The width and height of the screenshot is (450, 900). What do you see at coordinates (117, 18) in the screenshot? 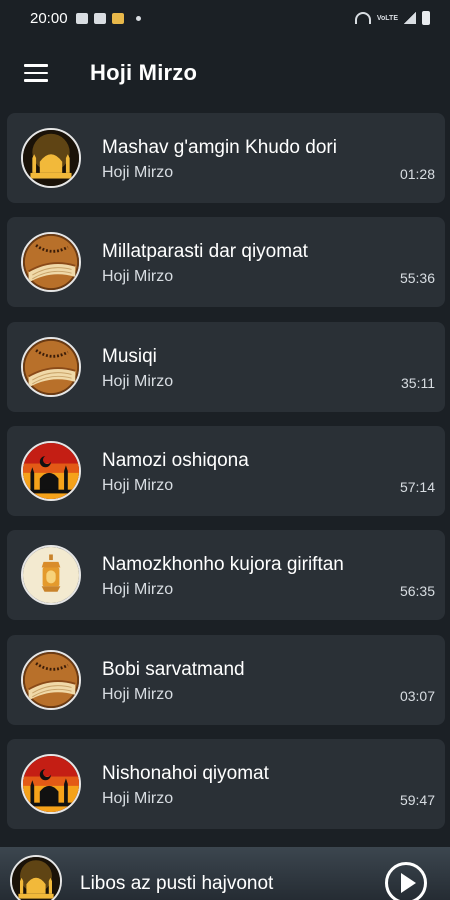
I see `notification-app-icon` at bounding box center [117, 18].